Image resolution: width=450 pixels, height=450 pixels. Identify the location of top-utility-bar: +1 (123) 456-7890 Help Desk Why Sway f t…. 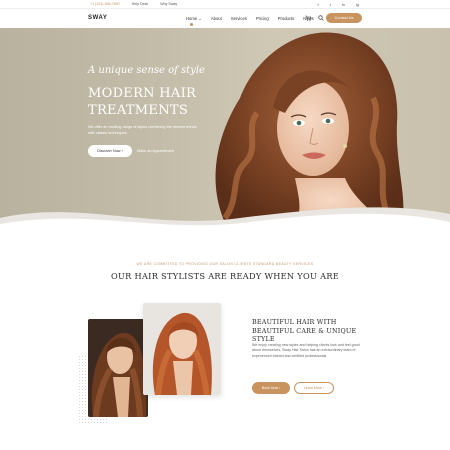
(225, 4).